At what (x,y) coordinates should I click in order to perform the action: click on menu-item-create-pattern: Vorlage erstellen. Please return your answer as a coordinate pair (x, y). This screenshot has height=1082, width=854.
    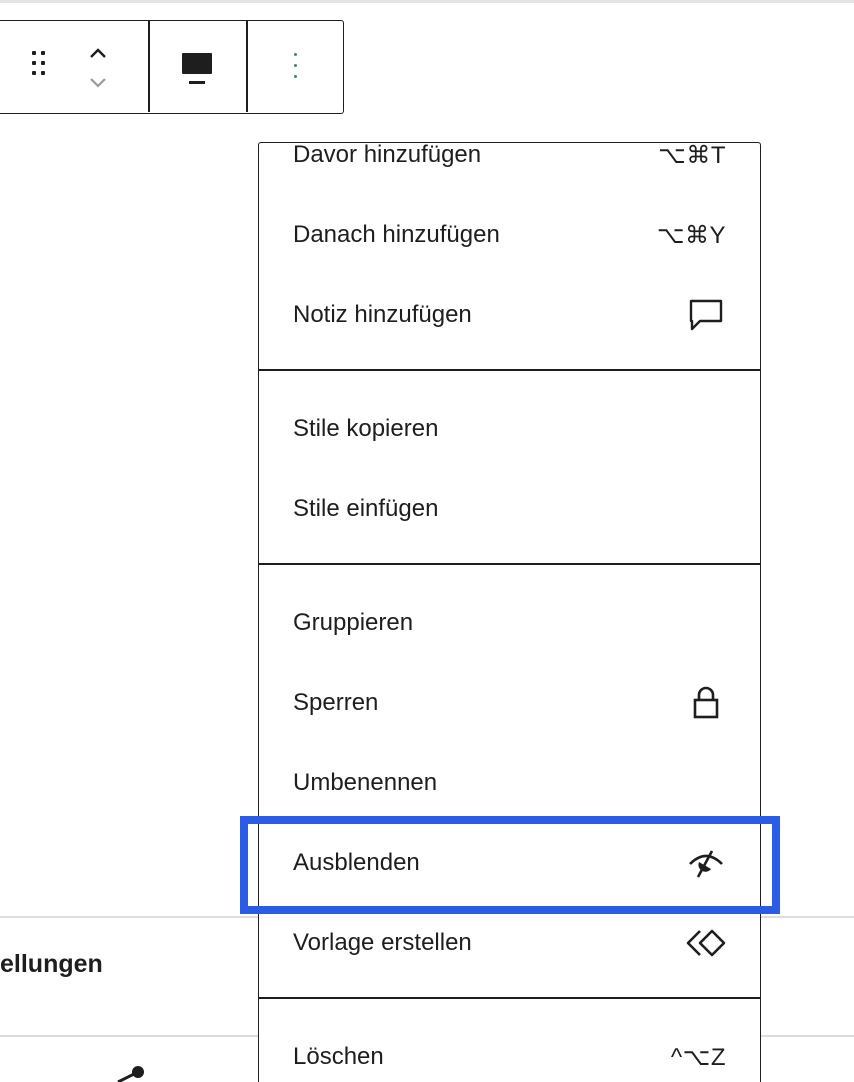
    Looking at the image, I should click on (509, 943).